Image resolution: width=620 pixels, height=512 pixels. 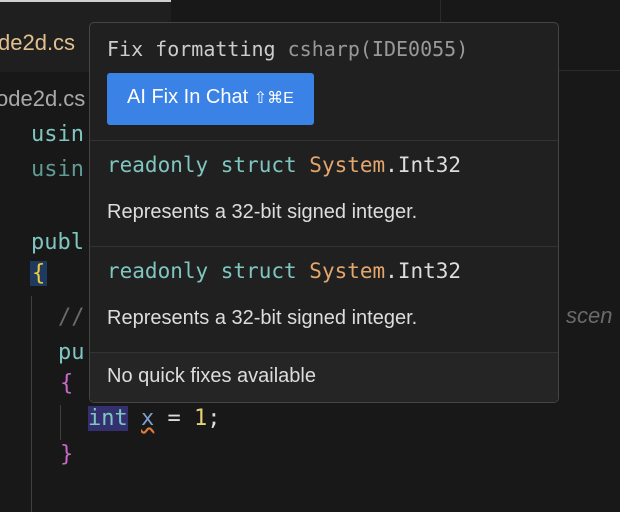 I want to click on breadcrumb: ode2d.cs, so click(x=42, y=99).